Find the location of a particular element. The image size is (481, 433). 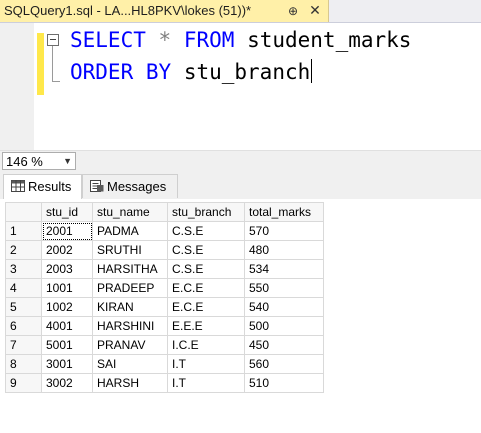

cell-stu-name: HARSH is located at coordinates (130, 383).